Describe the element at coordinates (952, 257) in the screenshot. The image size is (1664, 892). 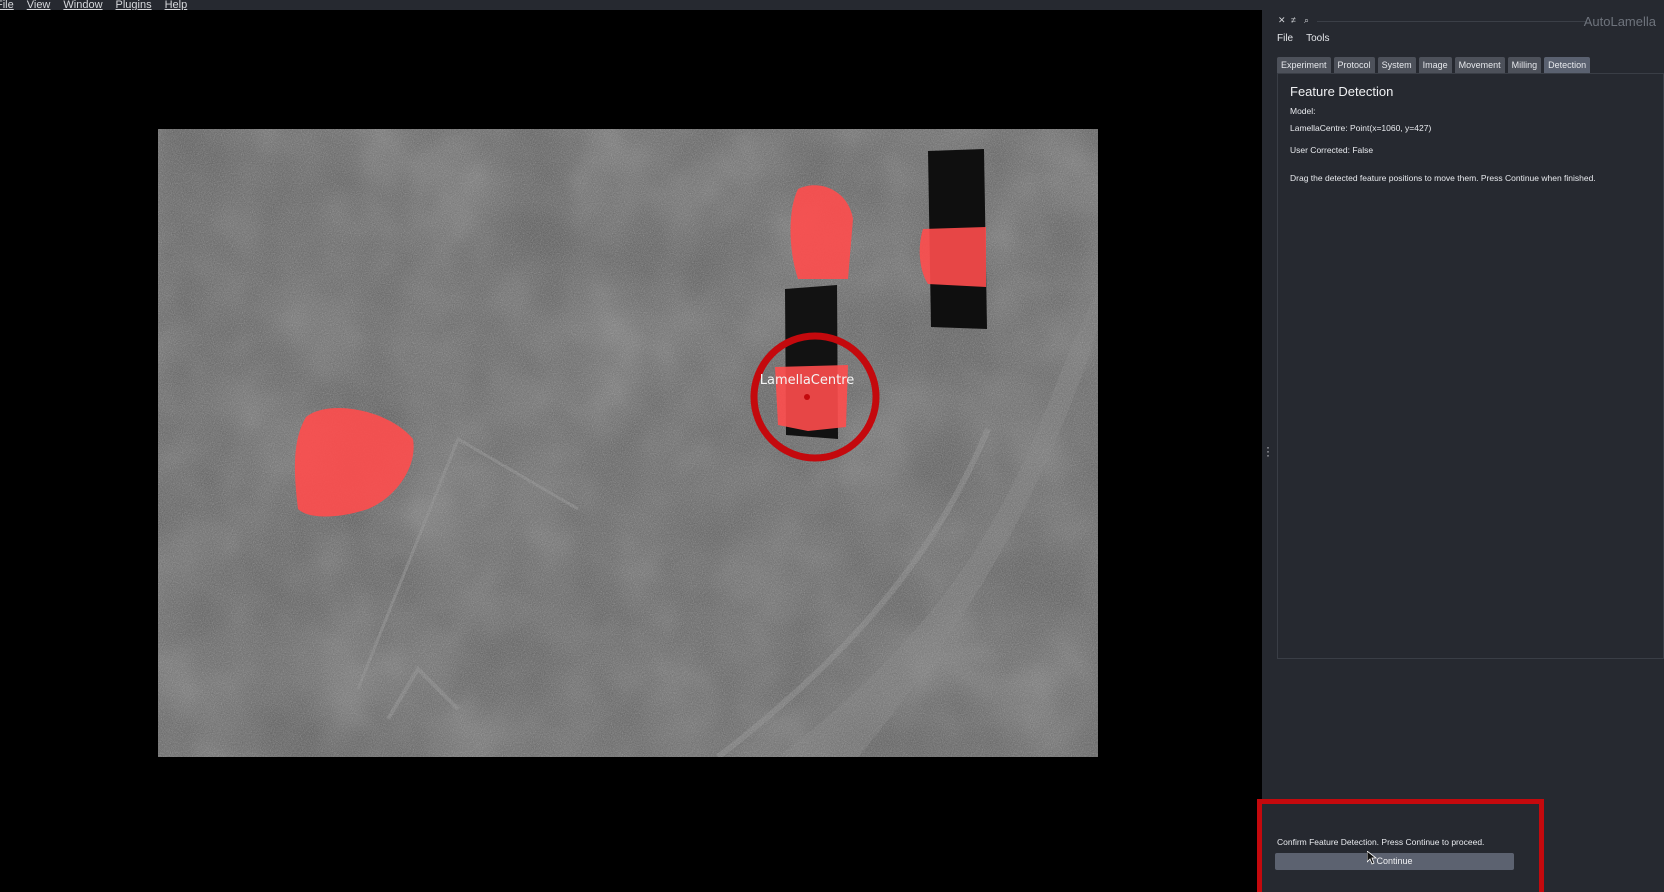
I see `mask-landing` at that location.